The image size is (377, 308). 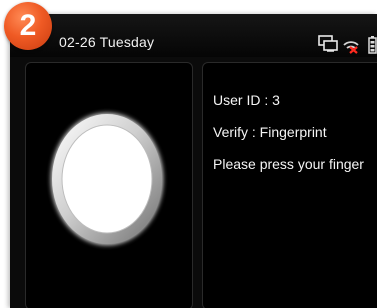 What do you see at coordinates (351, 47) in the screenshot?
I see `wifi-off-icon` at bounding box center [351, 47].